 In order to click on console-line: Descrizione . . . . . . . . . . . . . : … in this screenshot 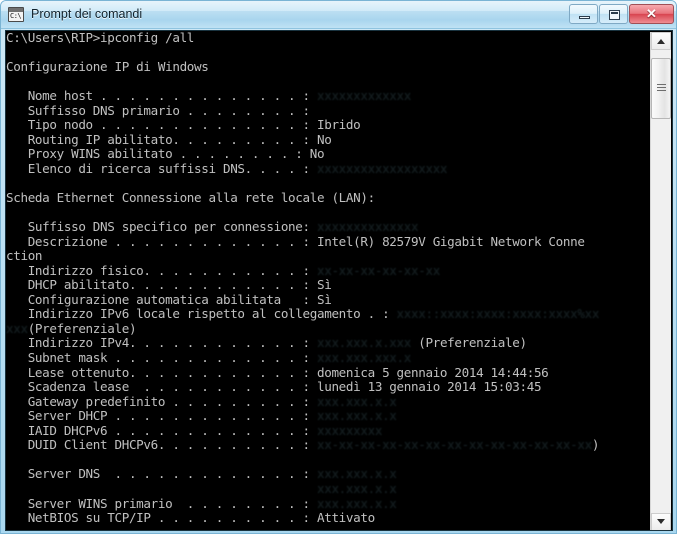, I will do `click(328, 241)`.